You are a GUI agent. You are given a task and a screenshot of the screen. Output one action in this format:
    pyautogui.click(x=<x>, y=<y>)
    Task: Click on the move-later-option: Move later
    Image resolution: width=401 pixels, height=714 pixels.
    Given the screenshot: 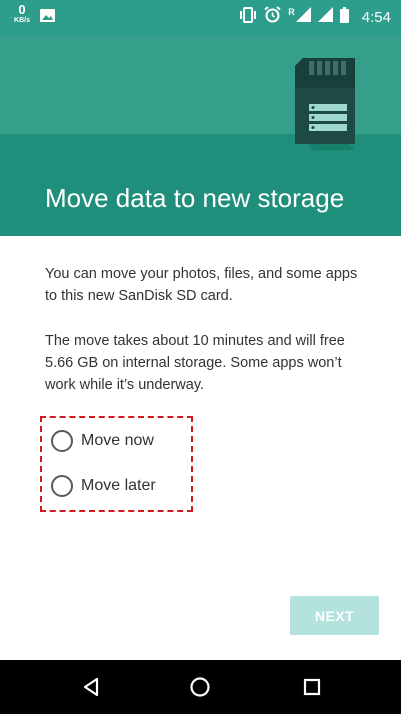 What is the action you would take?
    pyautogui.click(x=103, y=486)
    